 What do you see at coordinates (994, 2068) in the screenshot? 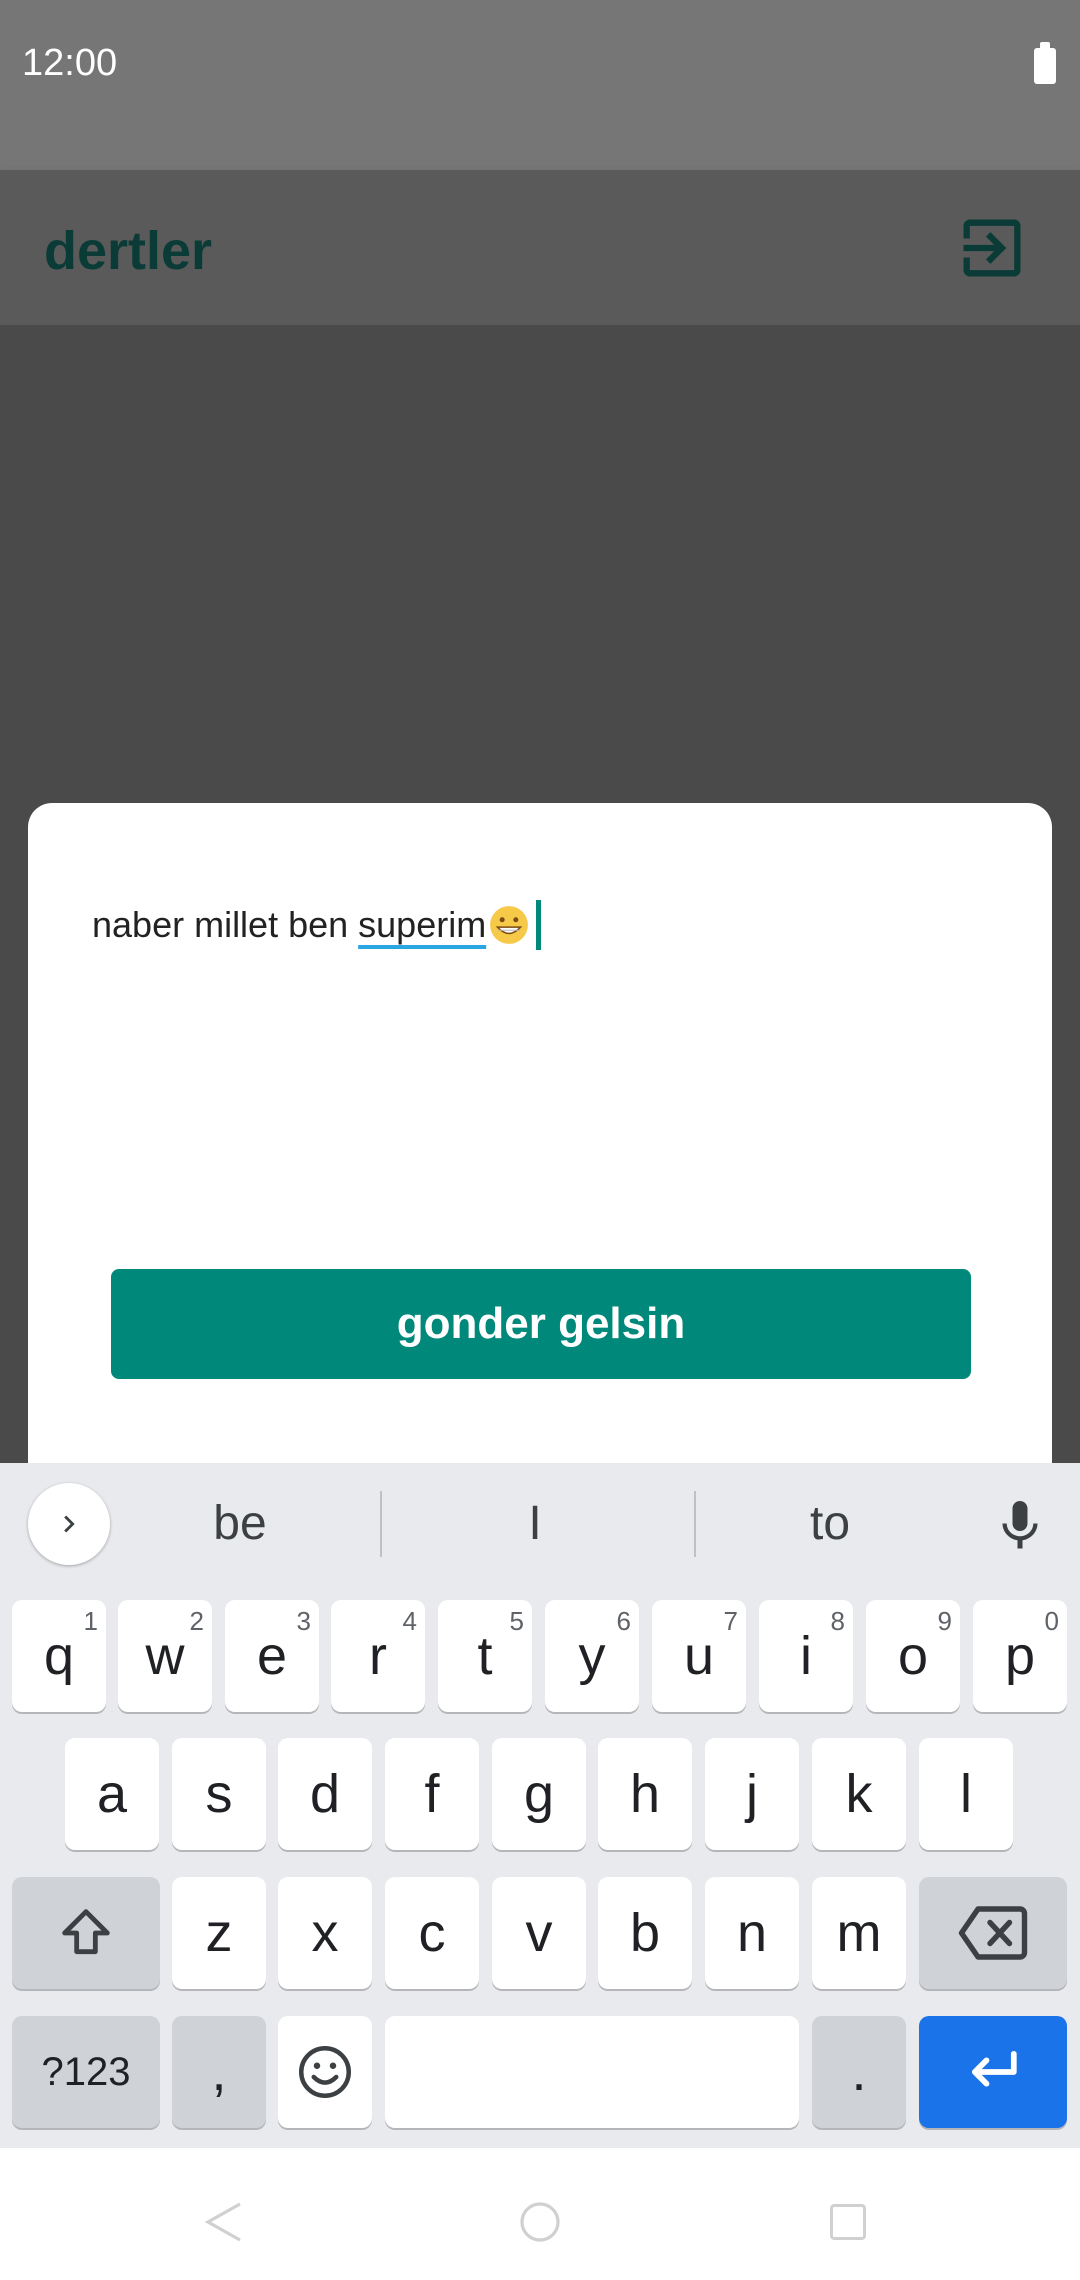
I see `enter-arrow-icon` at bounding box center [994, 2068].